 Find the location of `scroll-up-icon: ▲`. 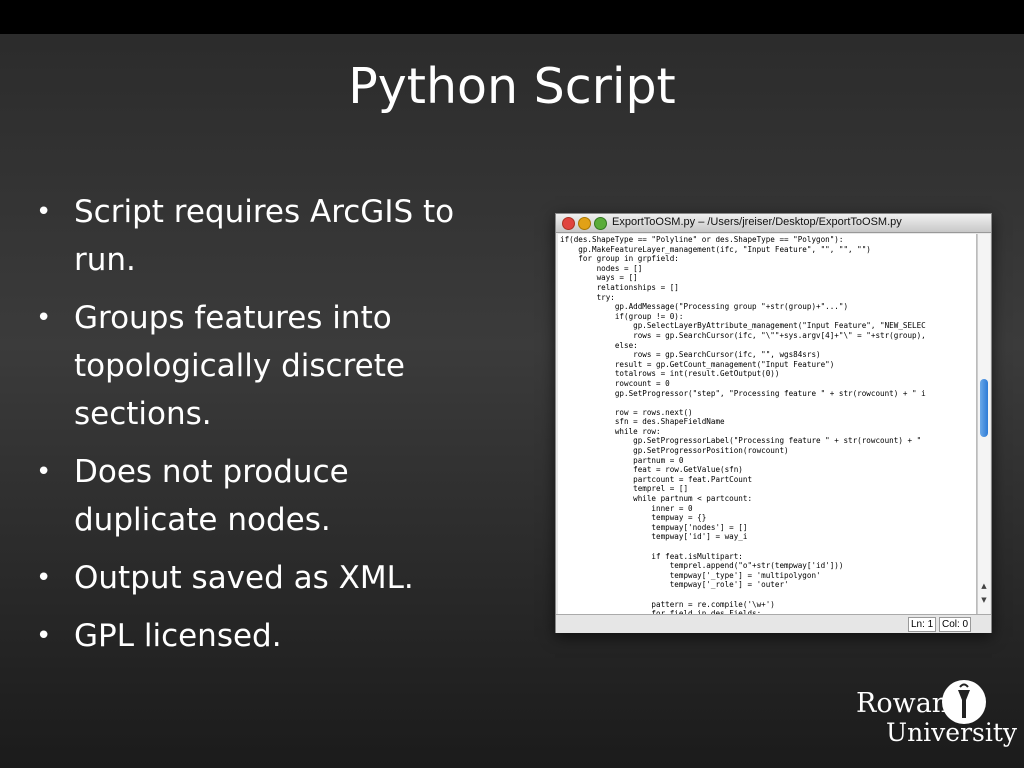

scroll-up-icon: ▲ is located at coordinates (984, 586).